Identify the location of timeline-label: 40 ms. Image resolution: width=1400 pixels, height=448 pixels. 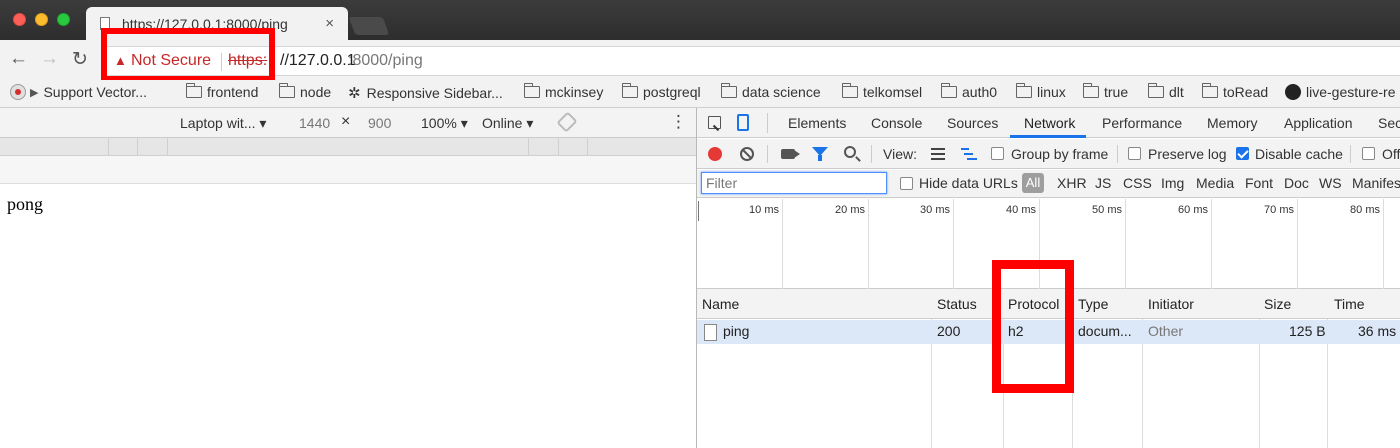
(1021, 210).